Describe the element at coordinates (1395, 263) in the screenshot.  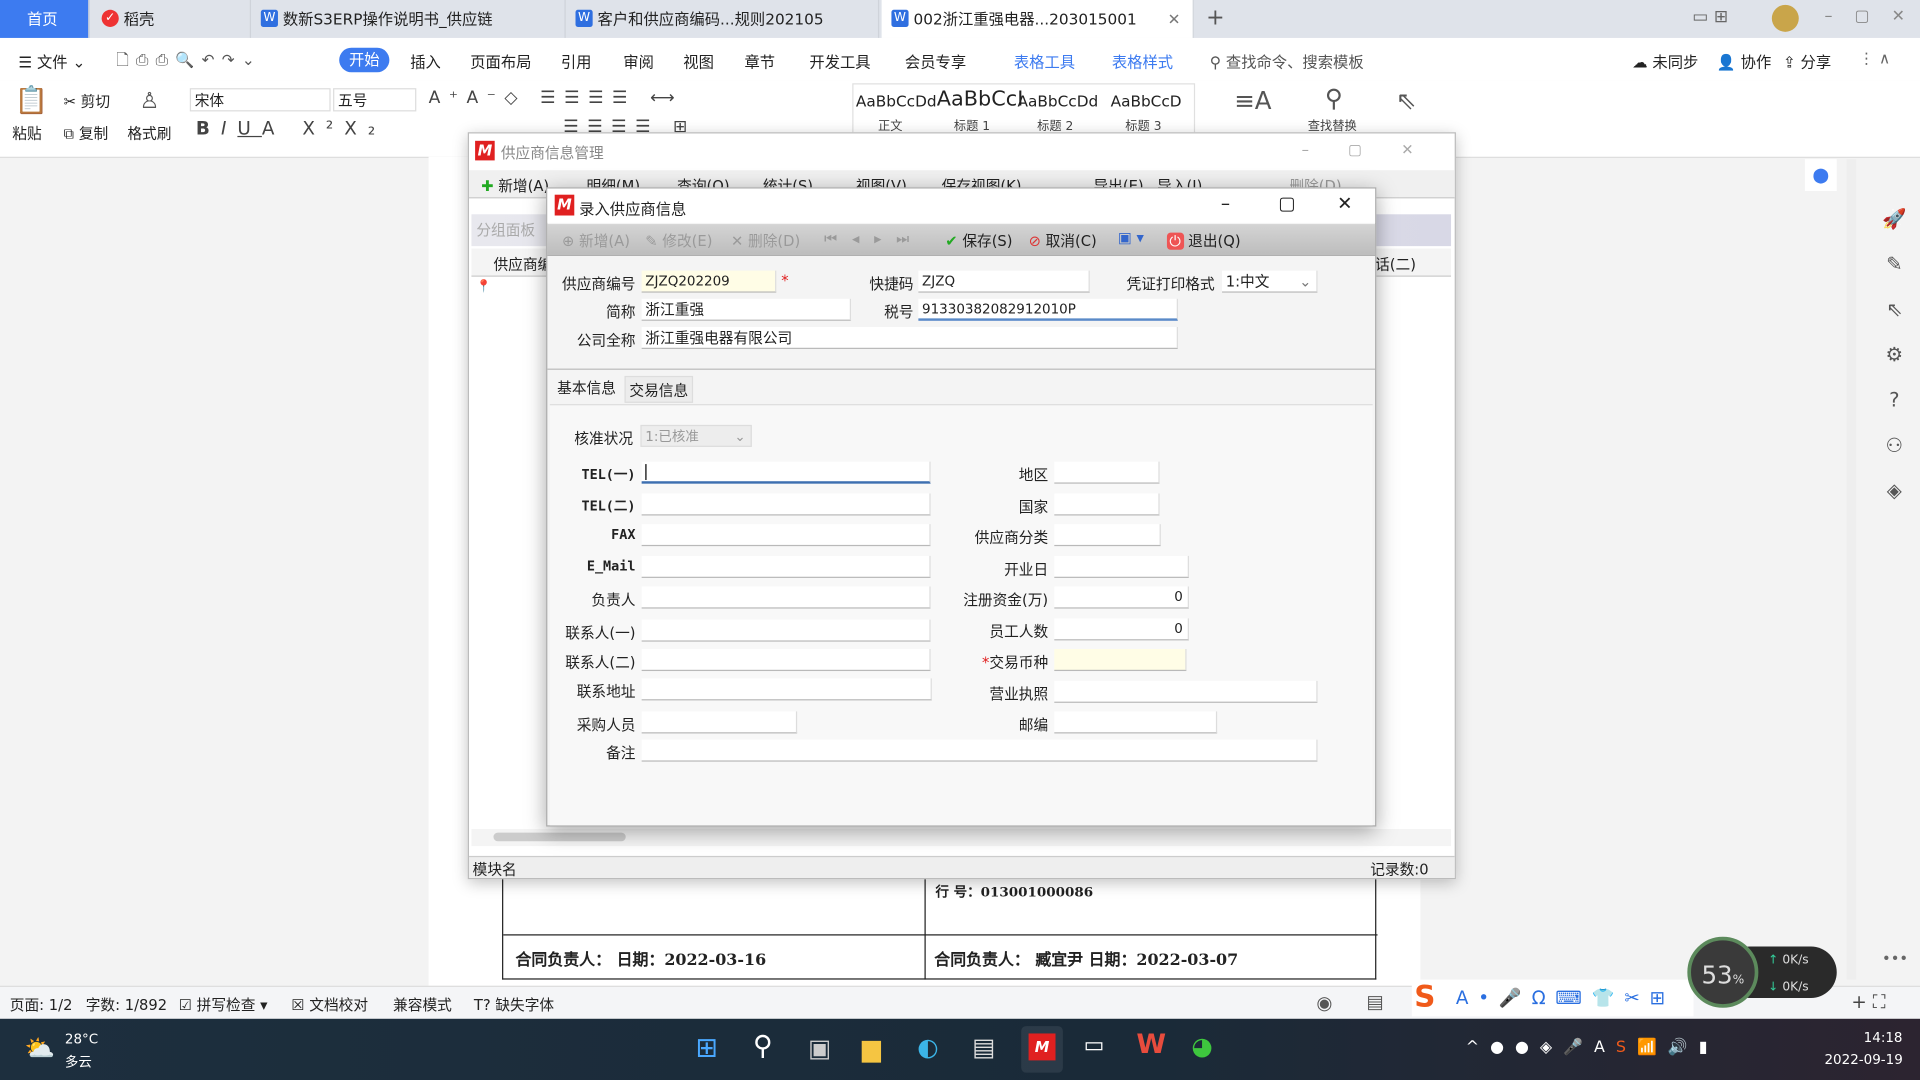
I see `column-header: 话(二)` at that location.